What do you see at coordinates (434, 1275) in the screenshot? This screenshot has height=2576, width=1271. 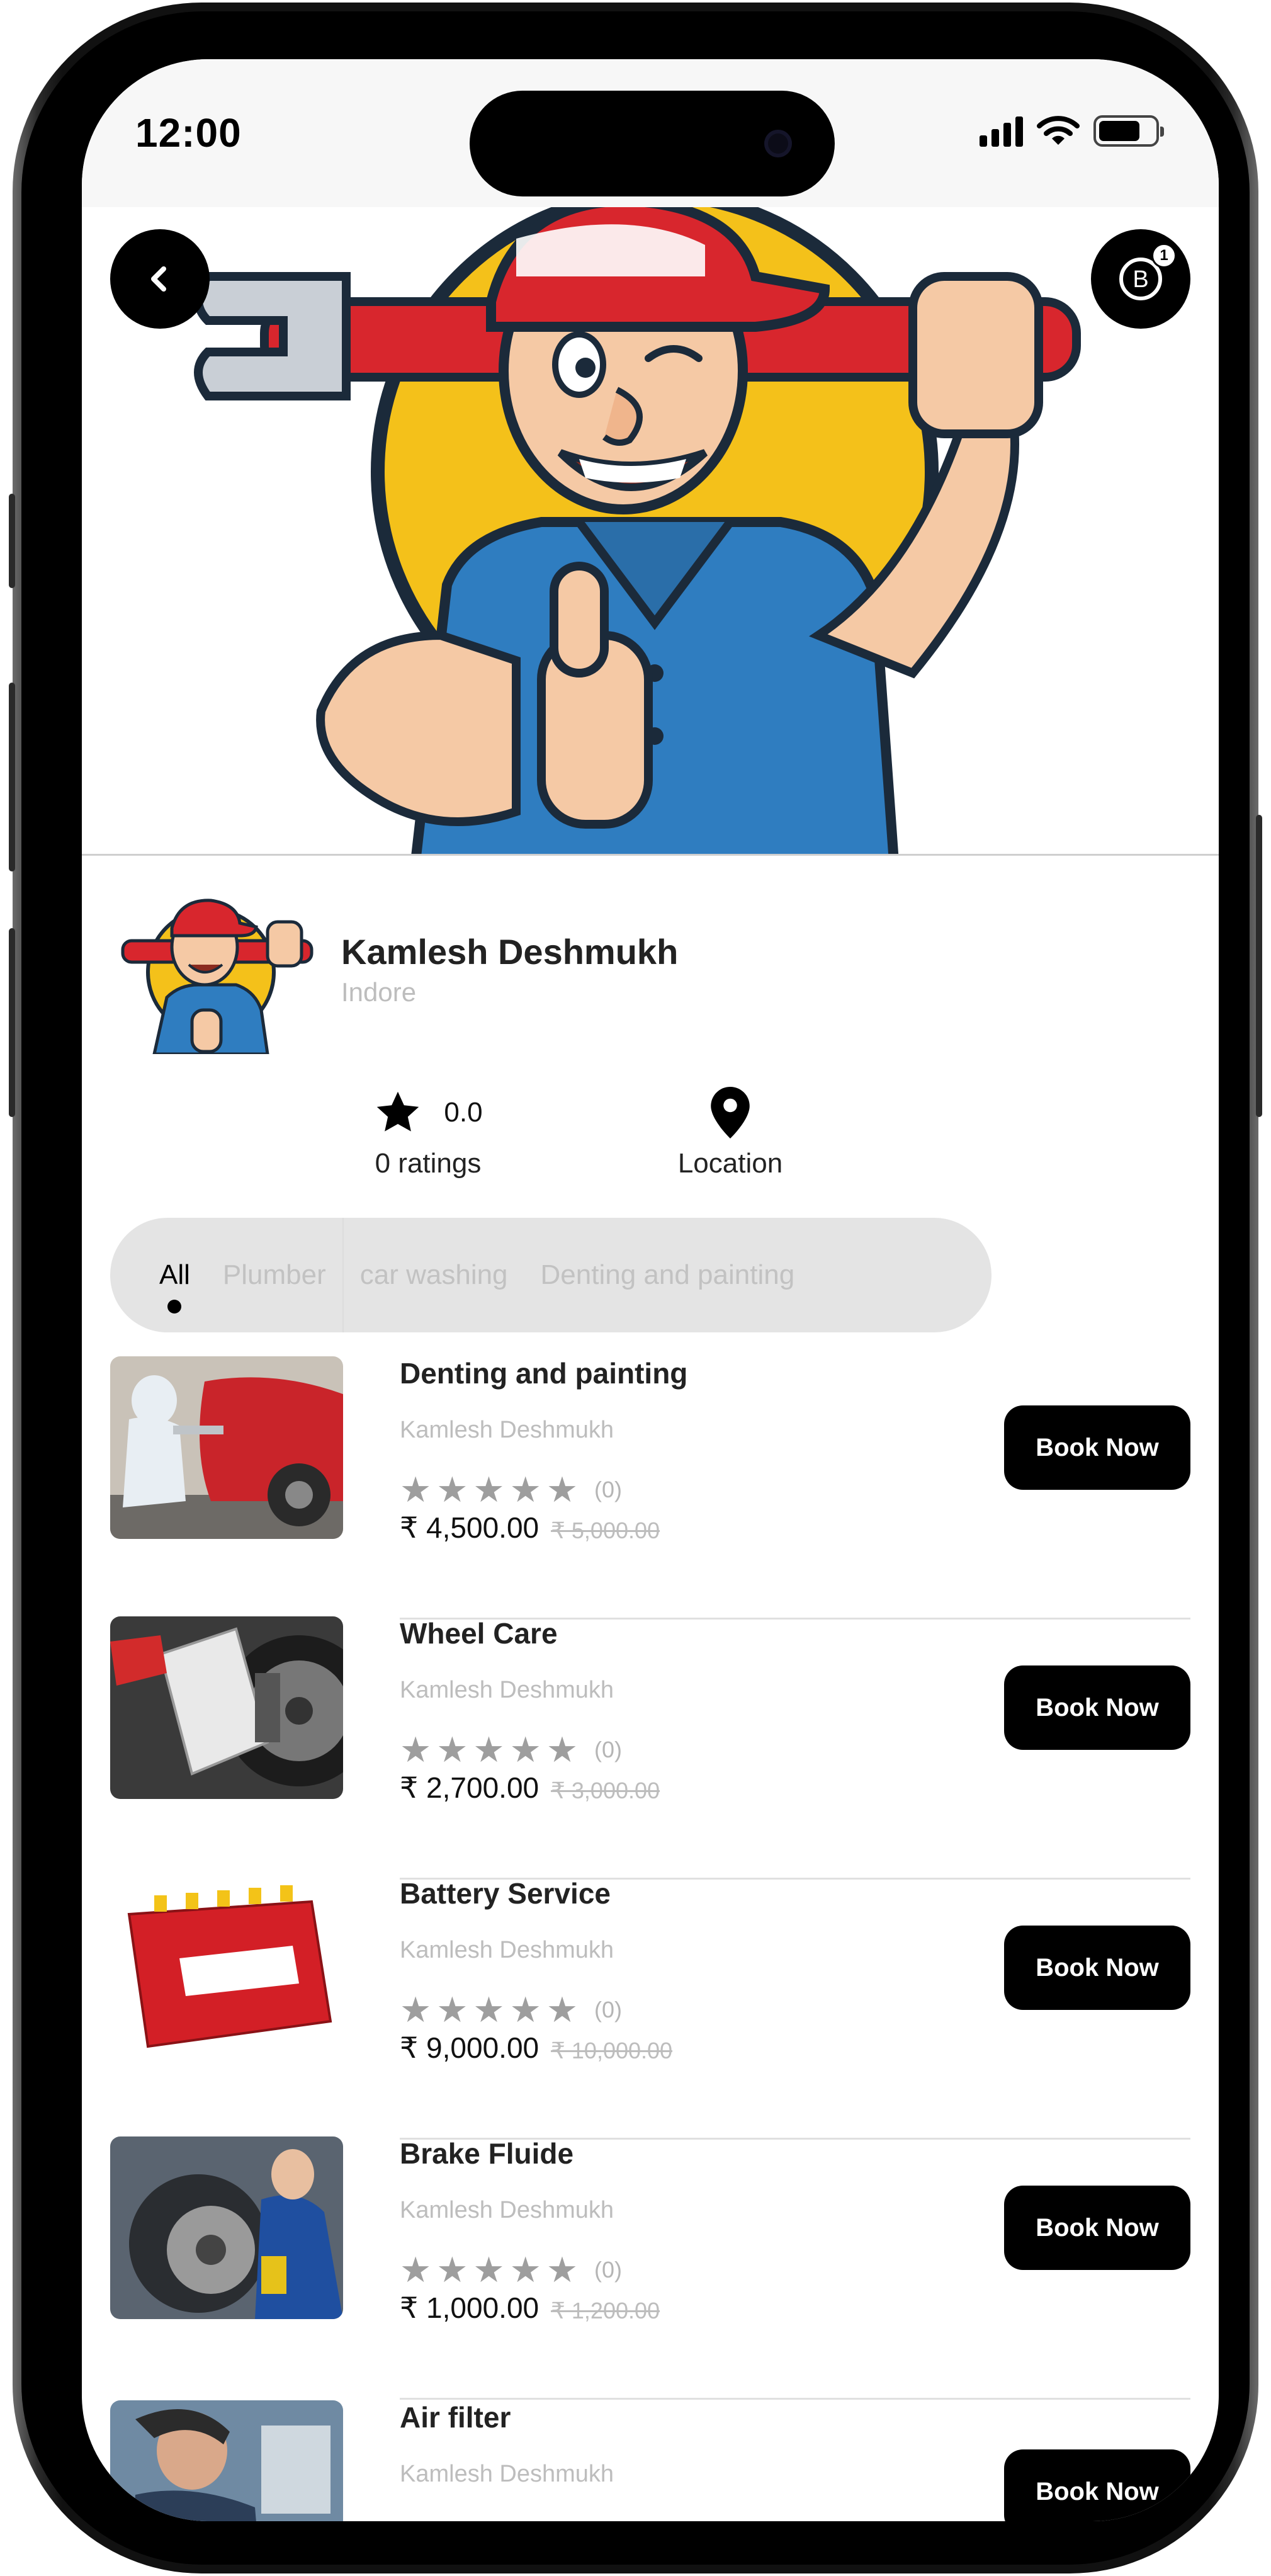 I see `tab-car-washing: car washing` at bounding box center [434, 1275].